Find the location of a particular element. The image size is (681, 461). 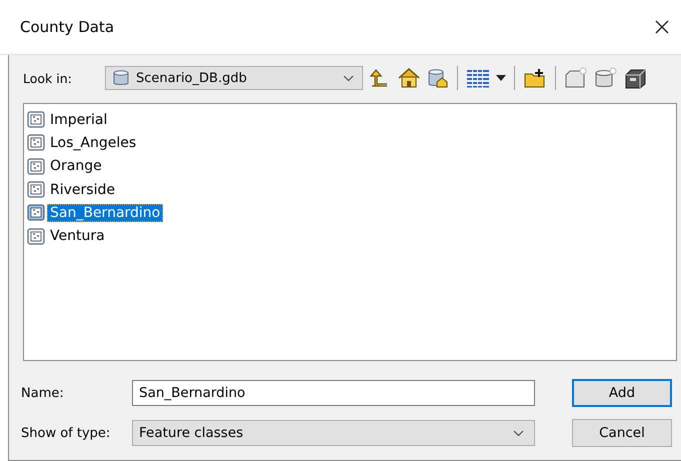

look-in-dropdown: Scenario_DB.gdb is located at coordinates (234, 78).